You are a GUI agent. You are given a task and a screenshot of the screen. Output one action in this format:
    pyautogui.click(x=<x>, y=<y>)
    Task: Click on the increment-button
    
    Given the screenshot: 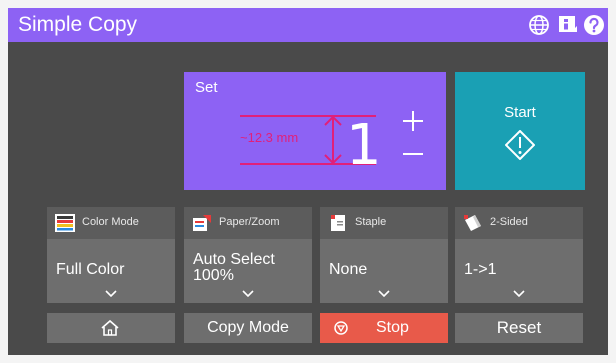 What is the action you would take?
    pyautogui.click(x=413, y=121)
    